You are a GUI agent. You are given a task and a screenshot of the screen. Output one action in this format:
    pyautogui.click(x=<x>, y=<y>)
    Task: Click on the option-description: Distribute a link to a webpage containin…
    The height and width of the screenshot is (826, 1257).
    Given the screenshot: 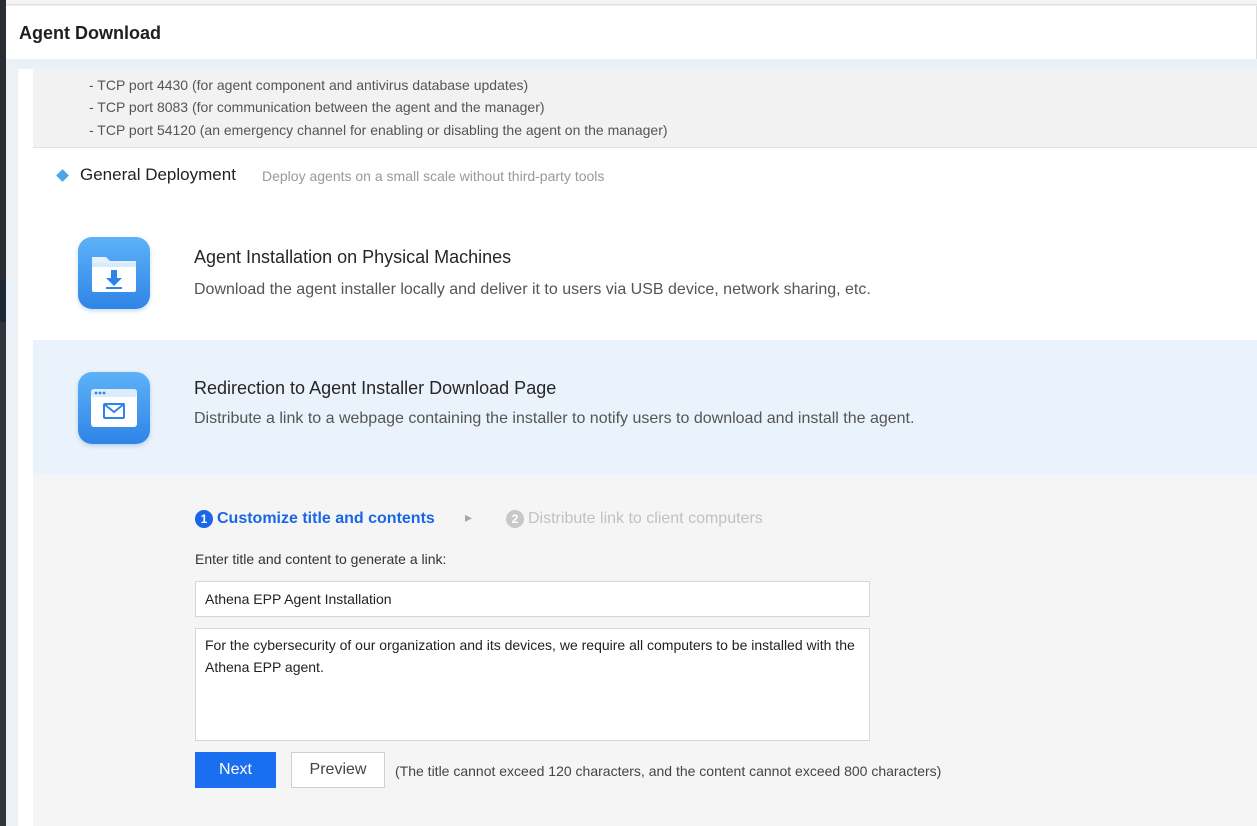 What is the action you would take?
    pyautogui.click(x=554, y=418)
    